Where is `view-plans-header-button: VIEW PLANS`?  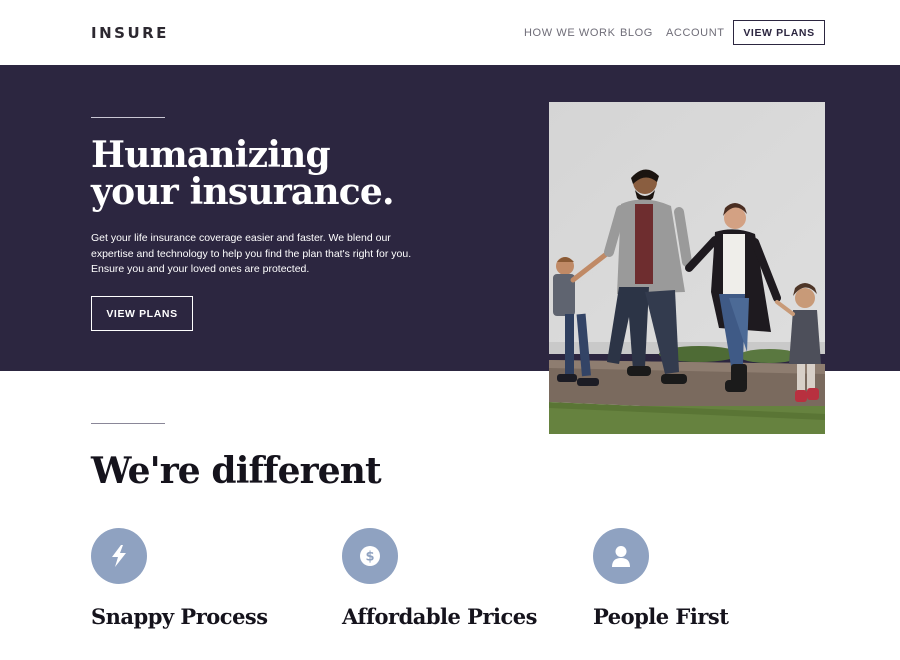 view-plans-header-button: VIEW PLANS is located at coordinates (779, 32).